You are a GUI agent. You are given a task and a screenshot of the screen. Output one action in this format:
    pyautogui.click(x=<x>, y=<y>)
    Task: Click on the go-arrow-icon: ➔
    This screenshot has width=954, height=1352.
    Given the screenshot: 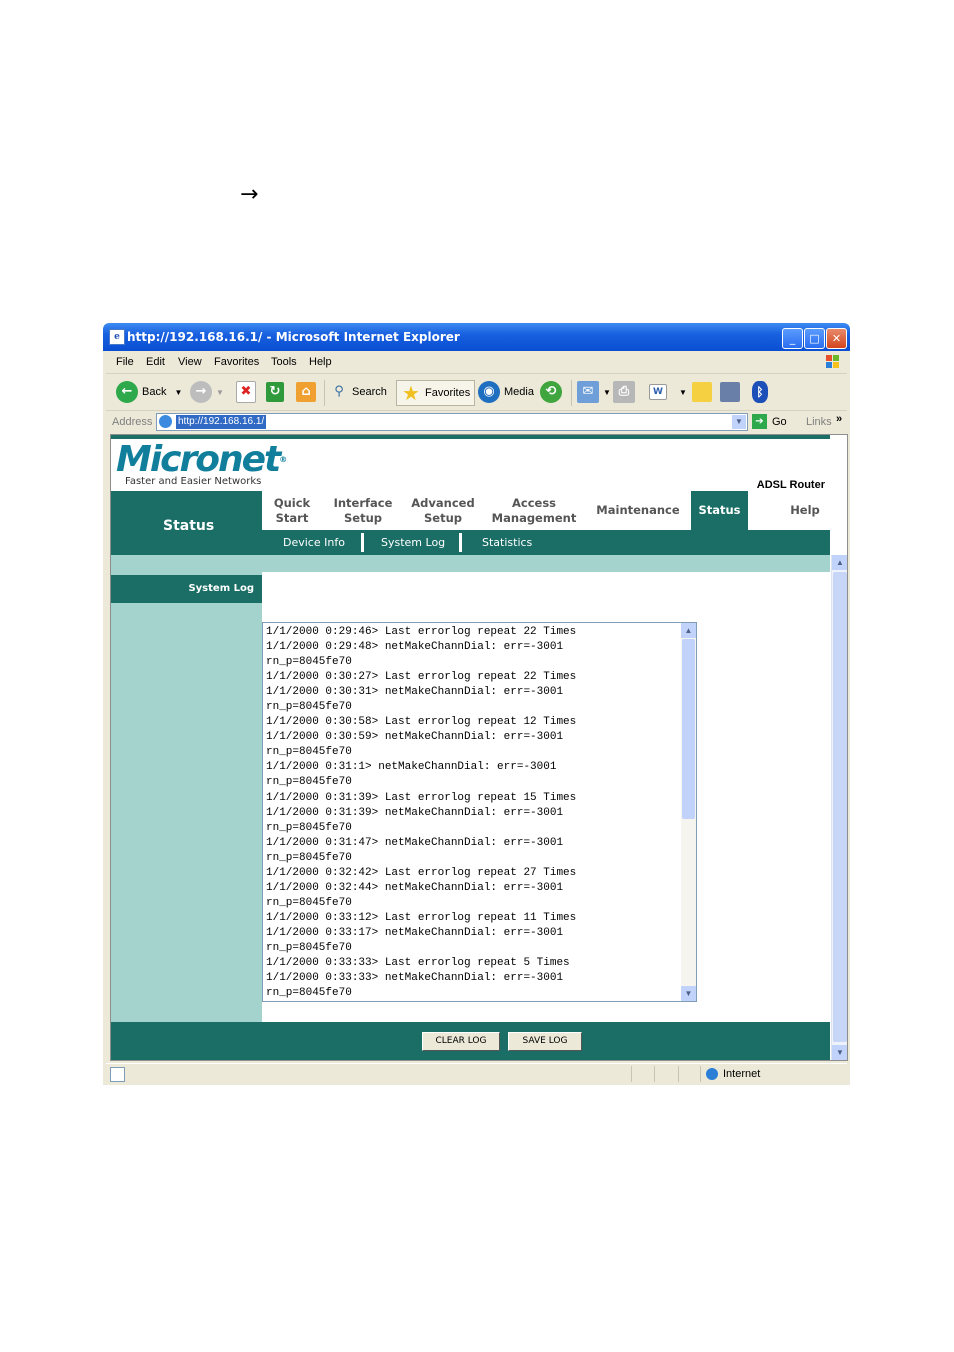 What is the action you would take?
    pyautogui.click(x=759, y=421)
    